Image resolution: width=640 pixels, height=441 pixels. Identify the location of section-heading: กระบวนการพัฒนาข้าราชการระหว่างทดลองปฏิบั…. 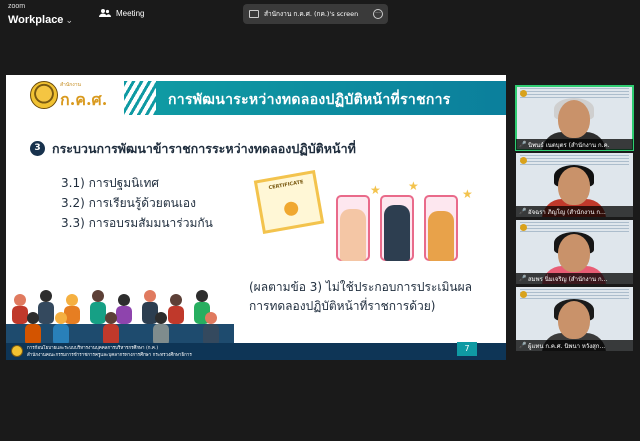
(204, 148).